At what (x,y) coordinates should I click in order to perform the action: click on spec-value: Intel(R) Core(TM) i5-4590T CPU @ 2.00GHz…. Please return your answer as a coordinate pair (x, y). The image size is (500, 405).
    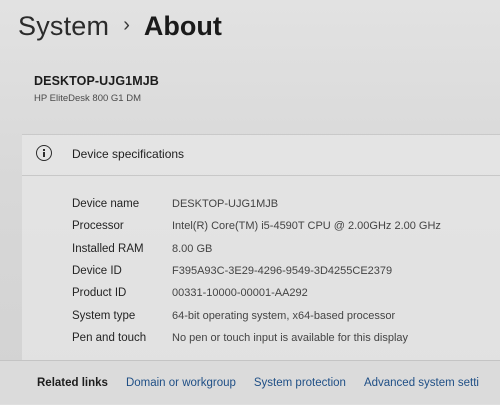
    Looking at the image, I should click on (306, 226).